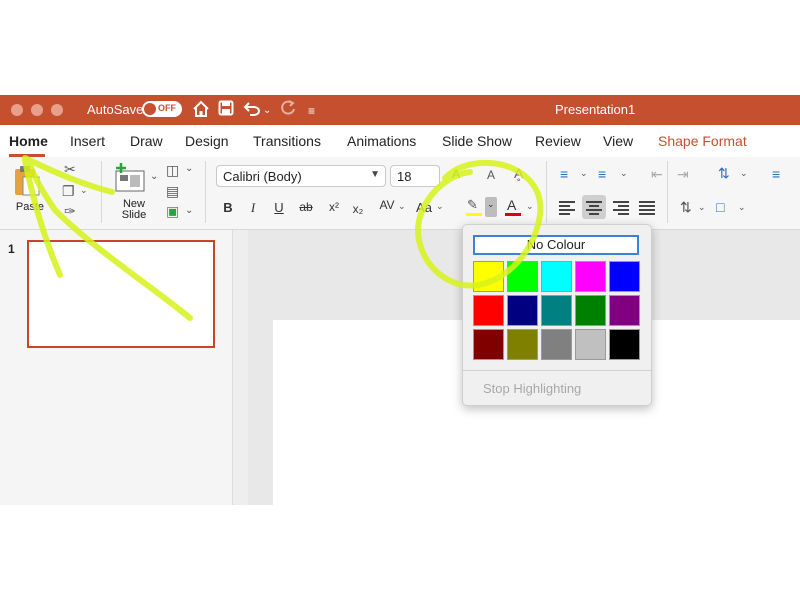 The height and width of the screenshot is (600, 800). Describe the element at coordinates (558, 141) in the screenshot. I see `tab-review: Review` at that location.